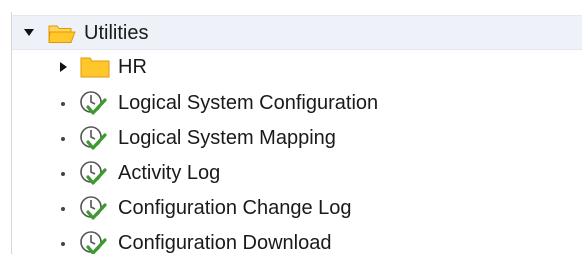 The image size is (582, 254). What do you see at coordinates (227, 138) in the screenshot?
I see `tree-node-label: Logical System Mapping` at bounding box center [227, 138].